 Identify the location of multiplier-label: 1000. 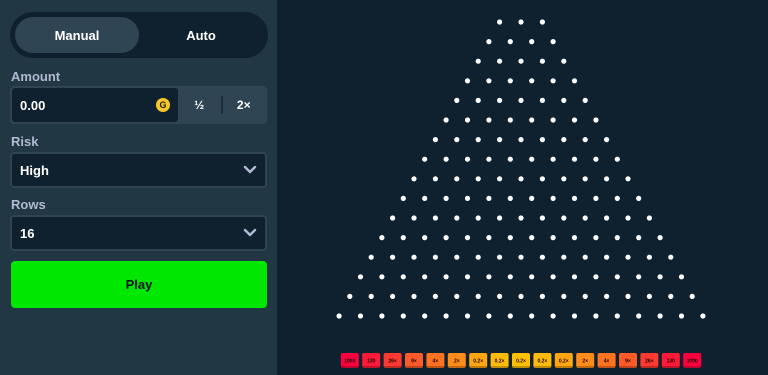
(692, 362).